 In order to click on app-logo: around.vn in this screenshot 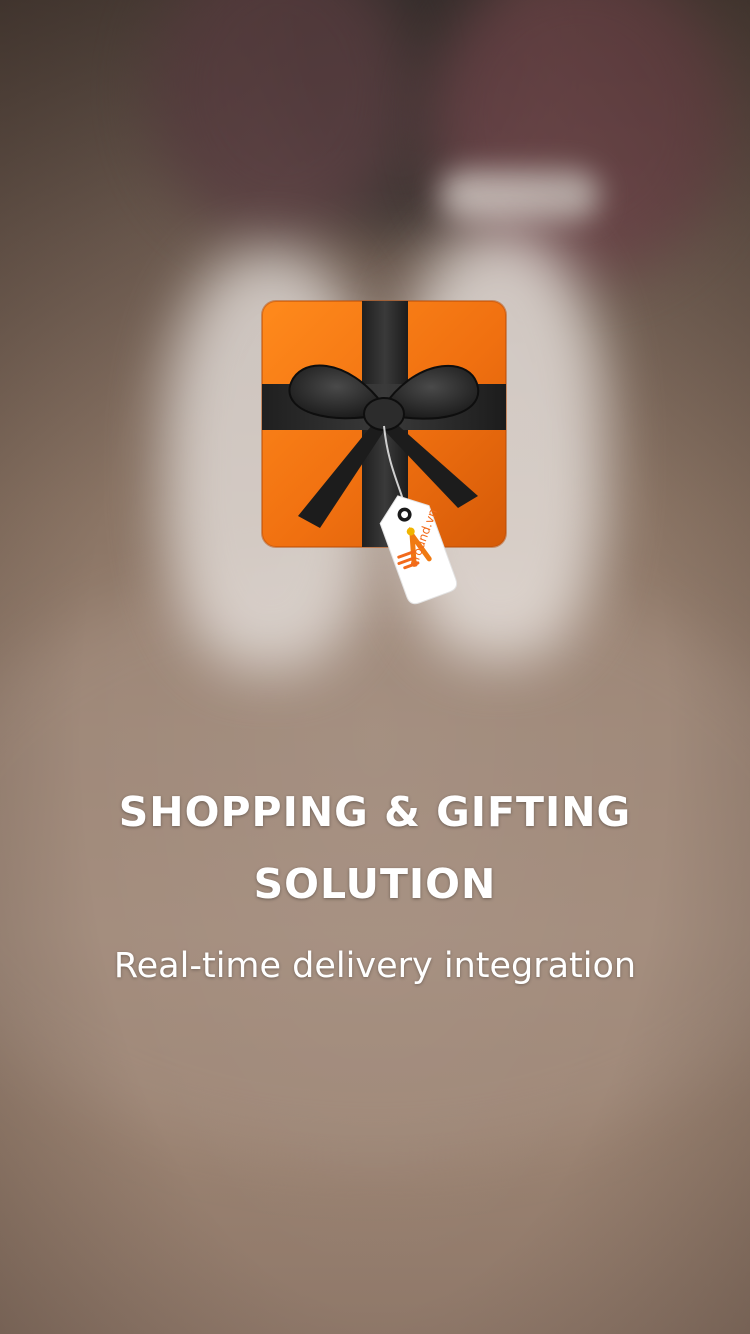, I will do `click(388, 456)`.